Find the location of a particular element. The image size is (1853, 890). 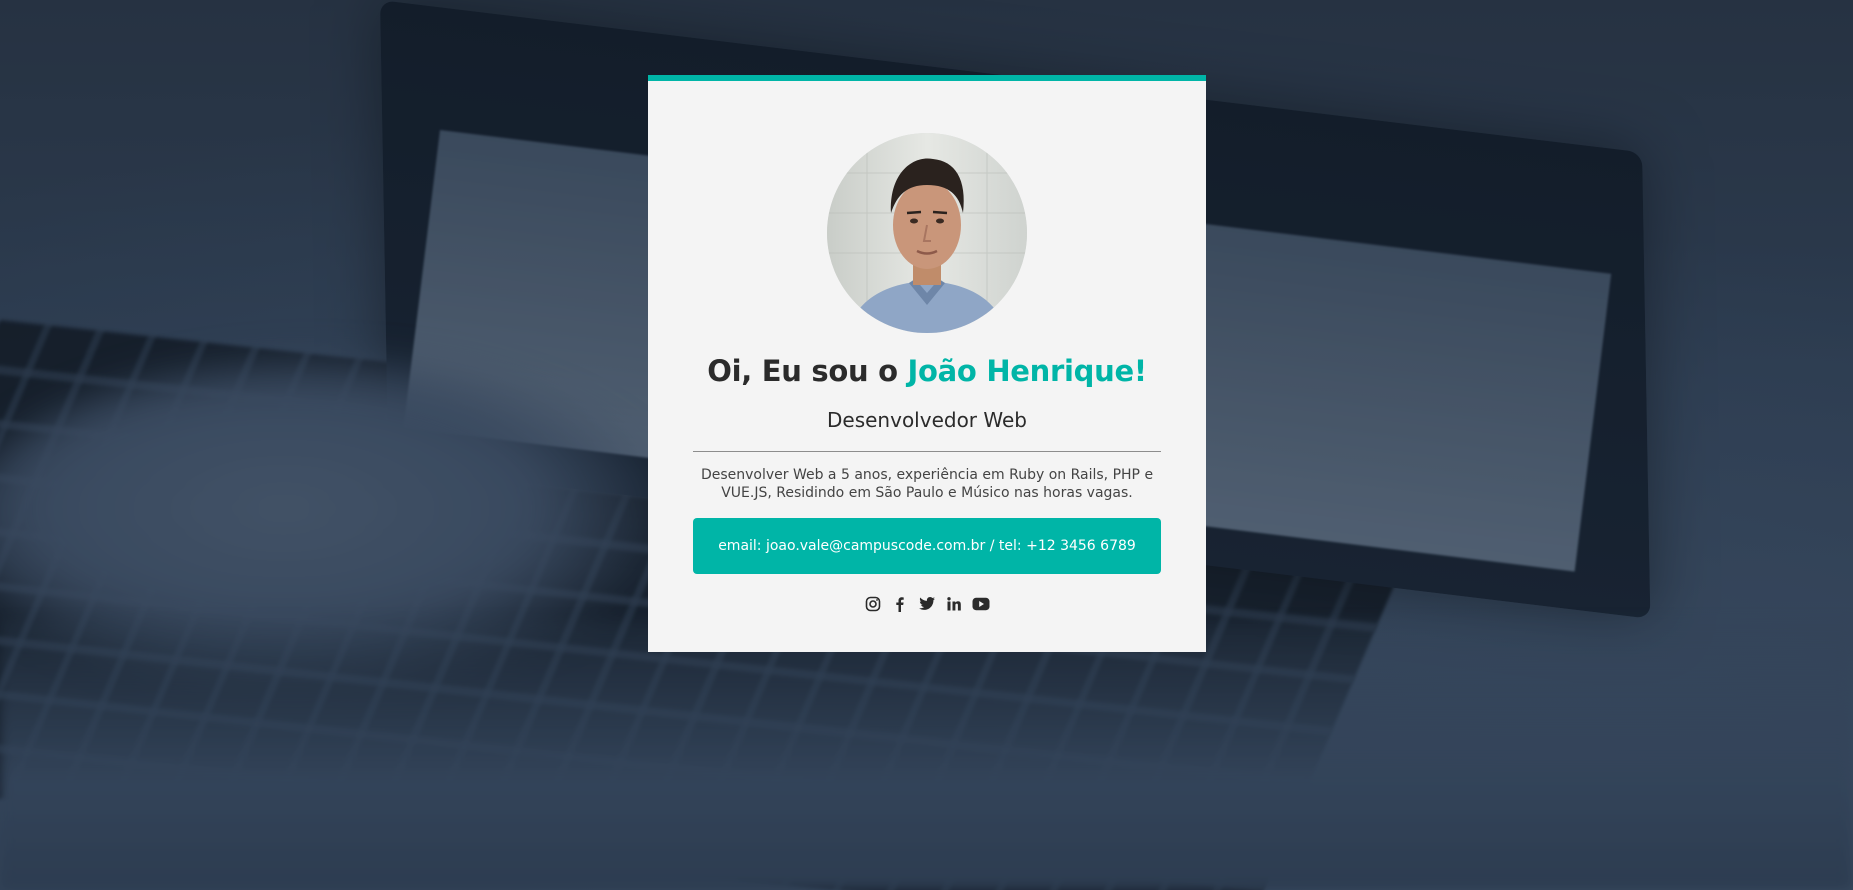

greeting-prefix: Oi, Eu sou o is located at coordinates (807, 371).